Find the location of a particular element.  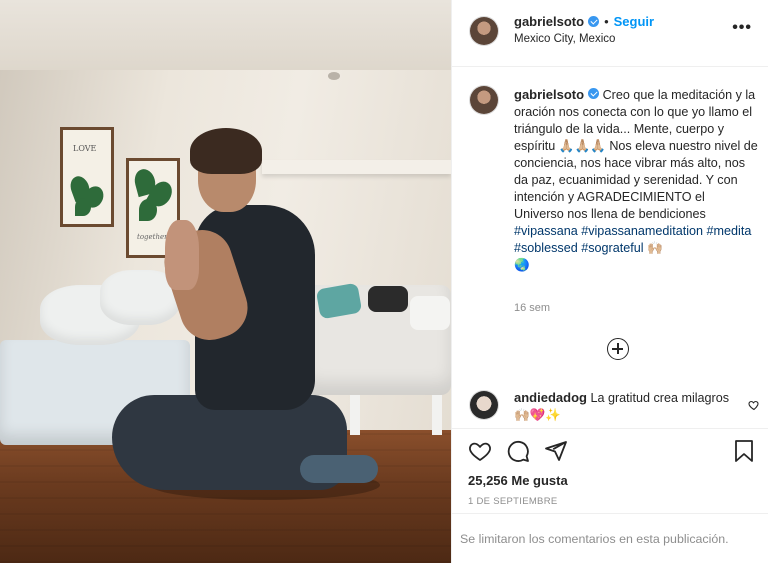

caption-trailing-emoji: 🌏 is located at coordinates (522, 265).